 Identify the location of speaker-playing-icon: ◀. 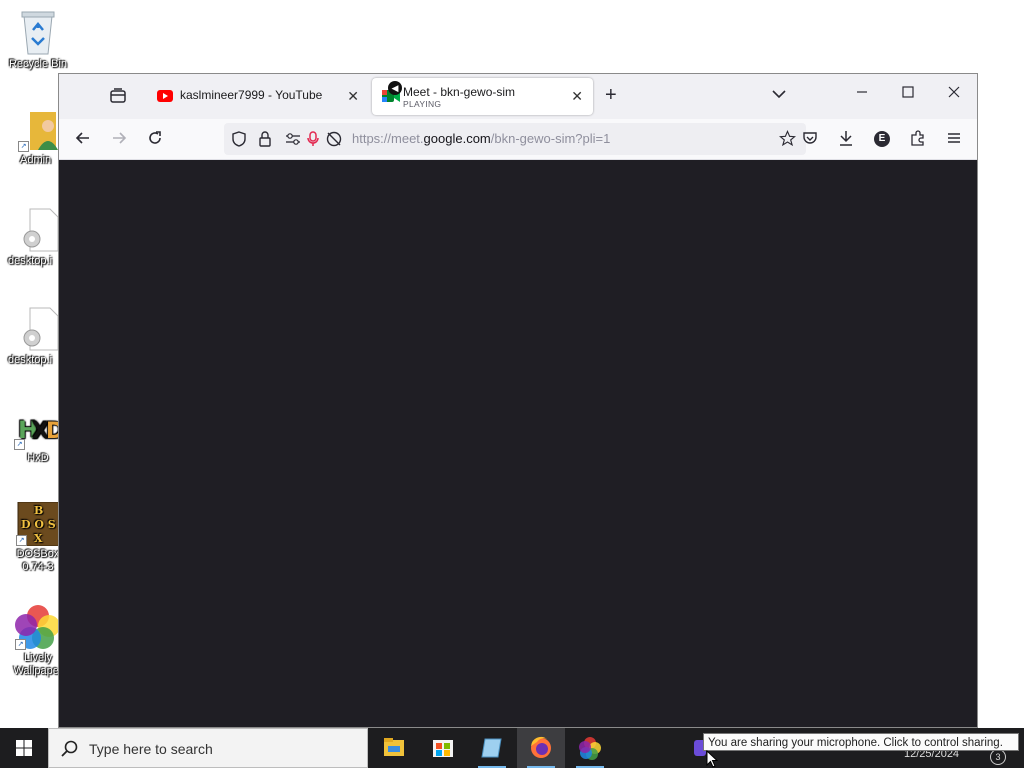
(395, 88).